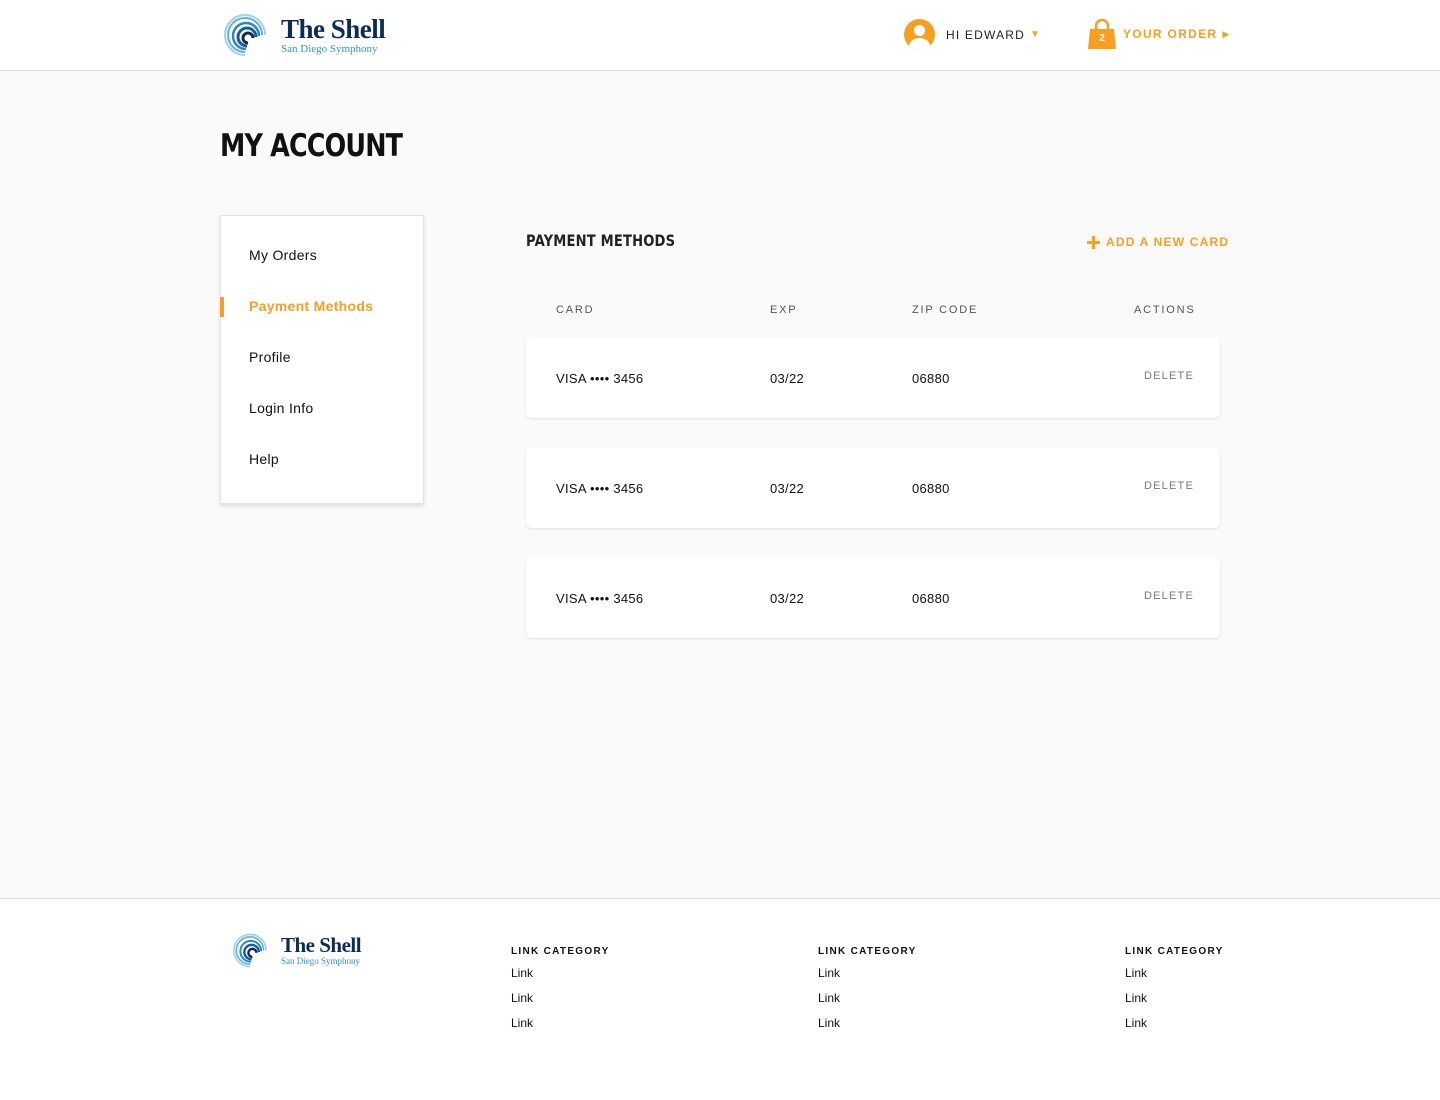 The height and width of the screenshot is (1100, 1440). Describe the element at coordinates (784, 310) in the screenshot. I see `column-header-exp: EXP` at that location.